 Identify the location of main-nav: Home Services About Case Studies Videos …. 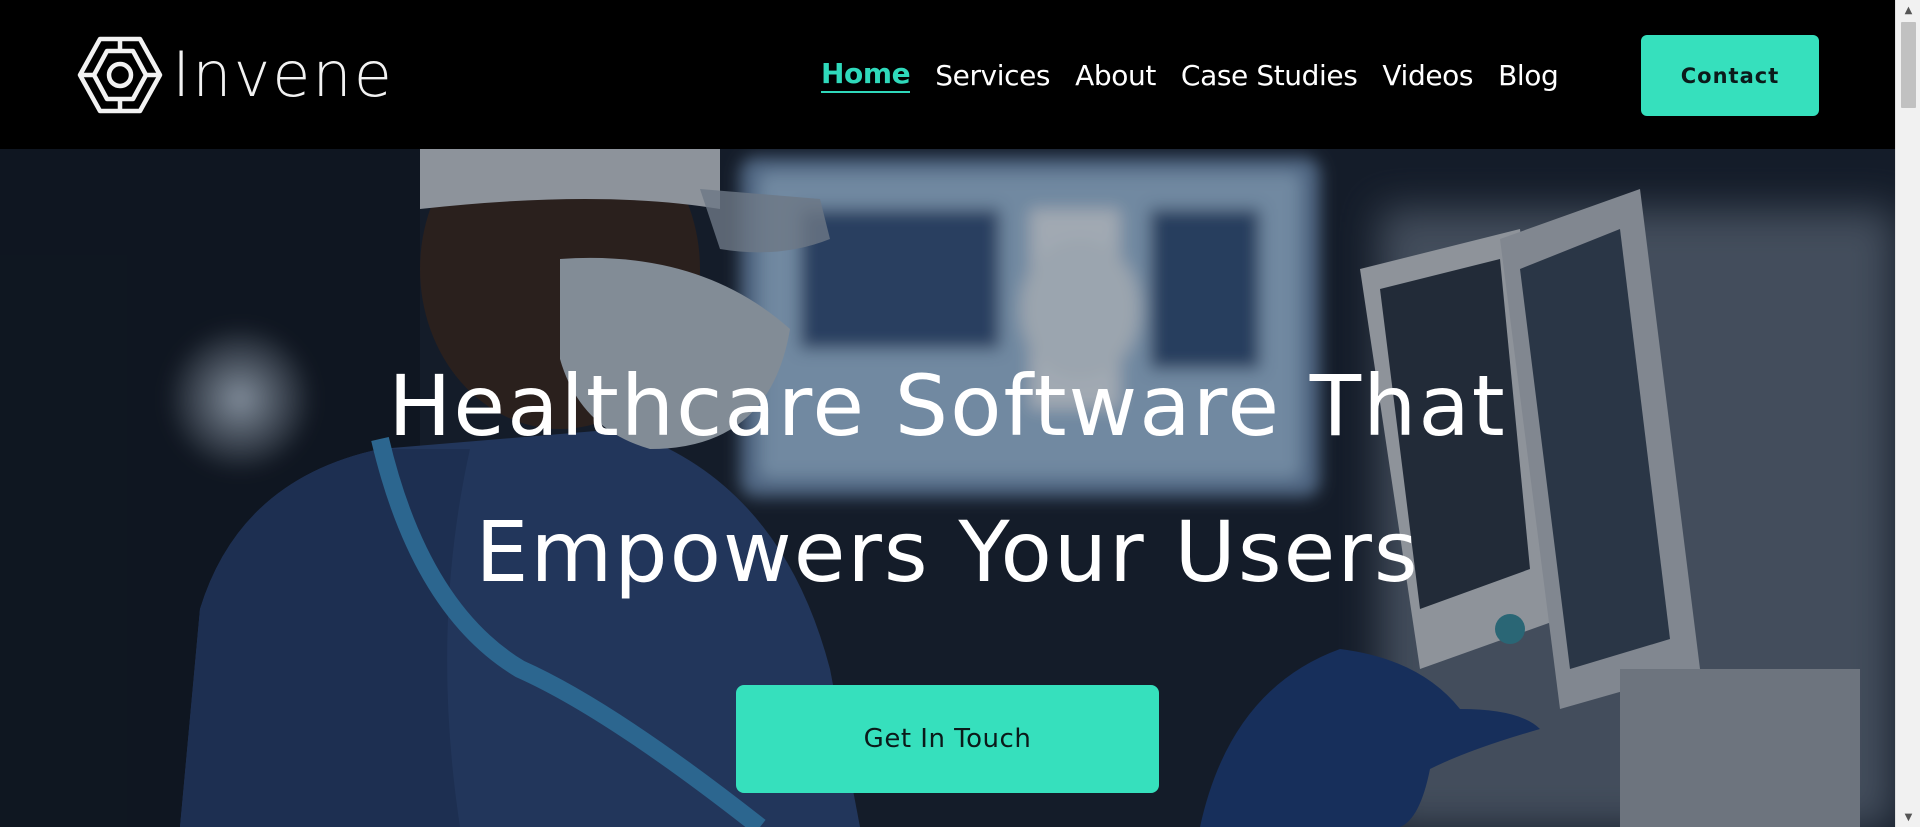
(1190, 75).